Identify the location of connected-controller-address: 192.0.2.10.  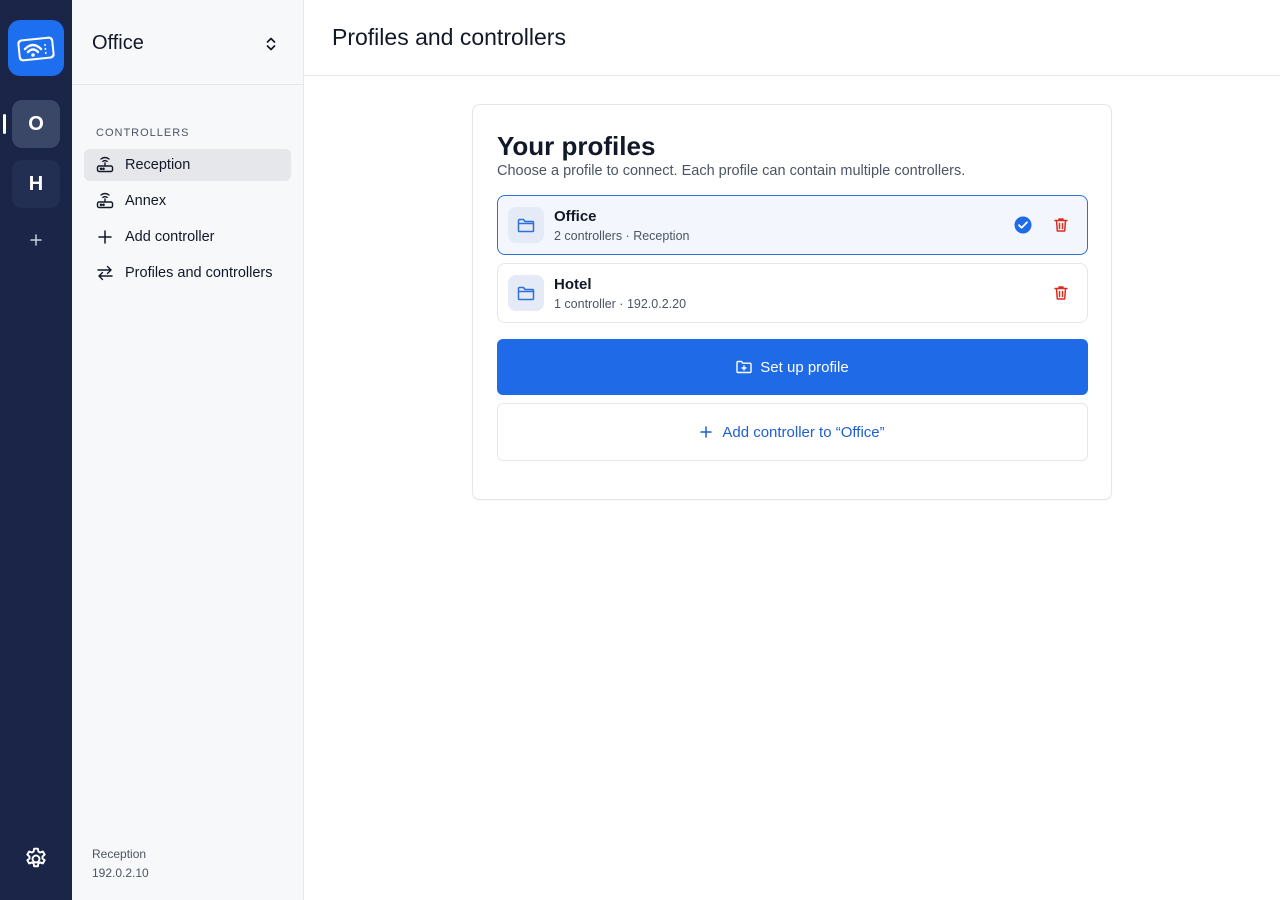
(120, 873).